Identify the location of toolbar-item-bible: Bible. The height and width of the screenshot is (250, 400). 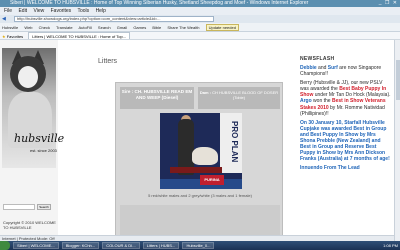
(156, 27).